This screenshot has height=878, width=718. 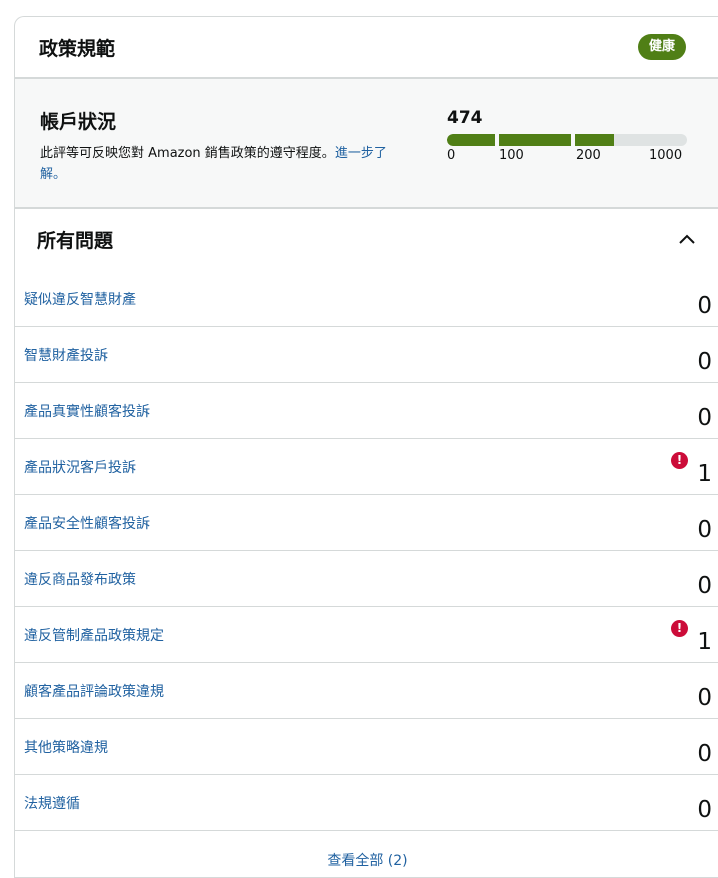 What do you see at coordinates (366, 635) in the screenshot?
I see `issue-row: 違反管制產品政策規定 ! 1` at bounding box center [366, 635].